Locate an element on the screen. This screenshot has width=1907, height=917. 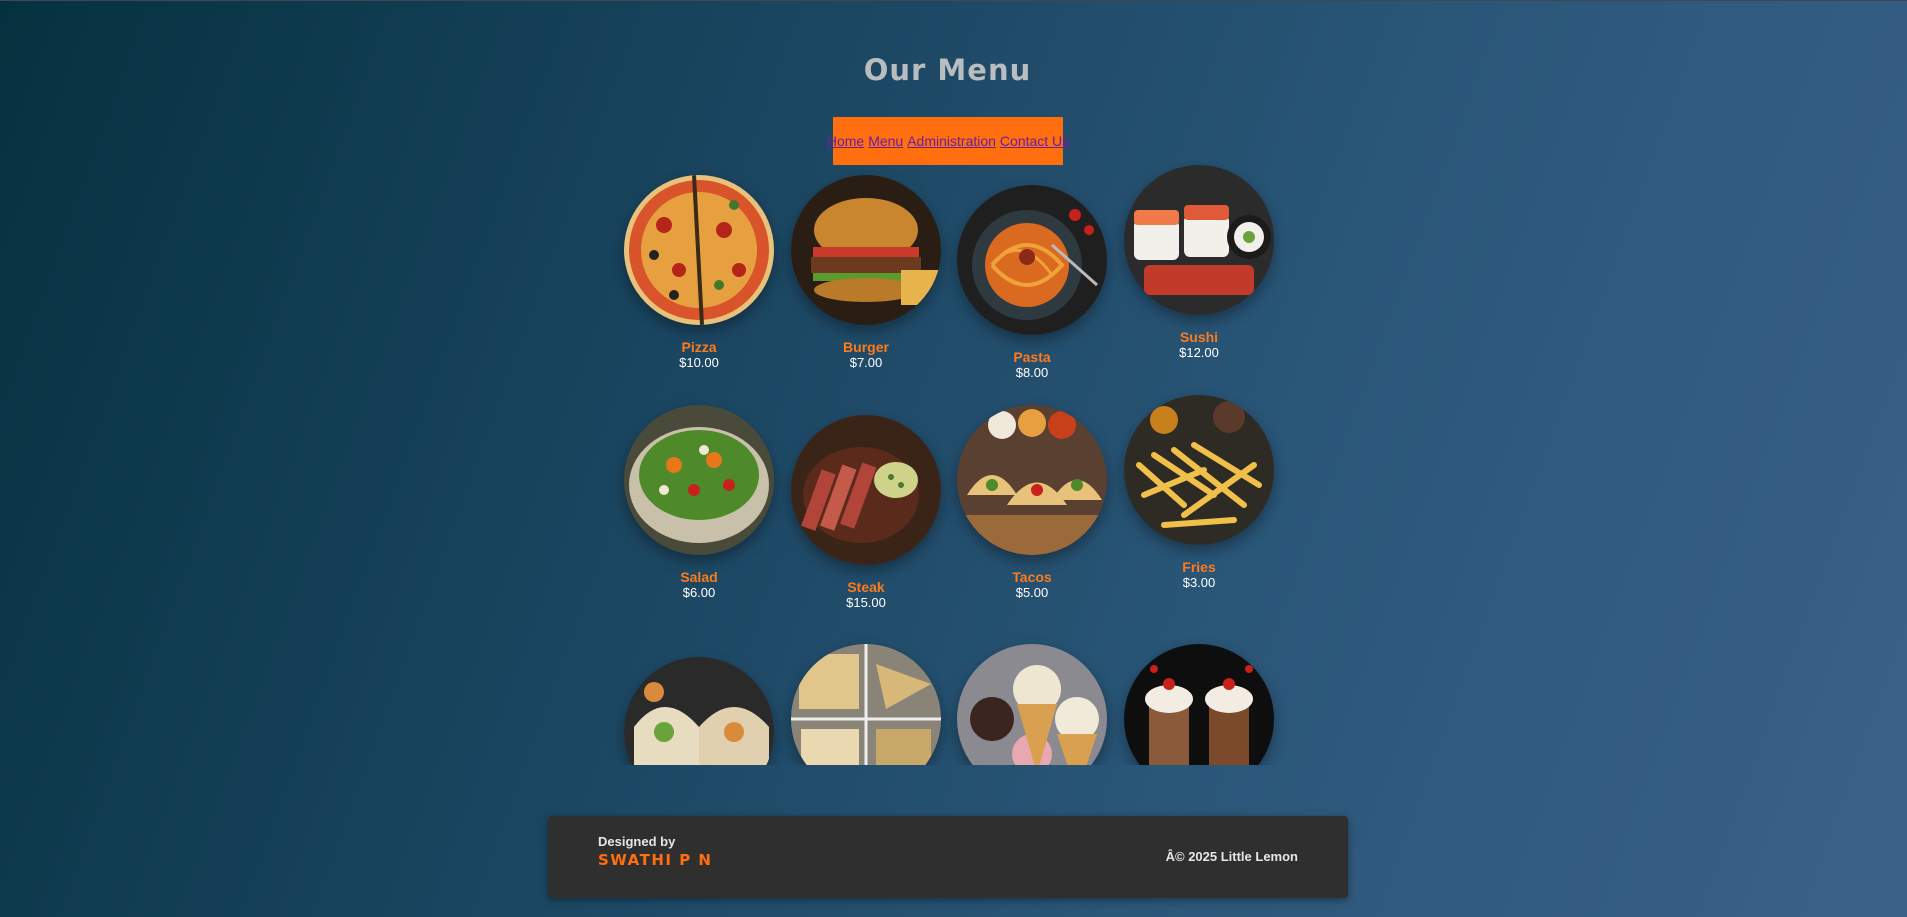
nav-administration-link: Administration is located at coordinates (951, 141).